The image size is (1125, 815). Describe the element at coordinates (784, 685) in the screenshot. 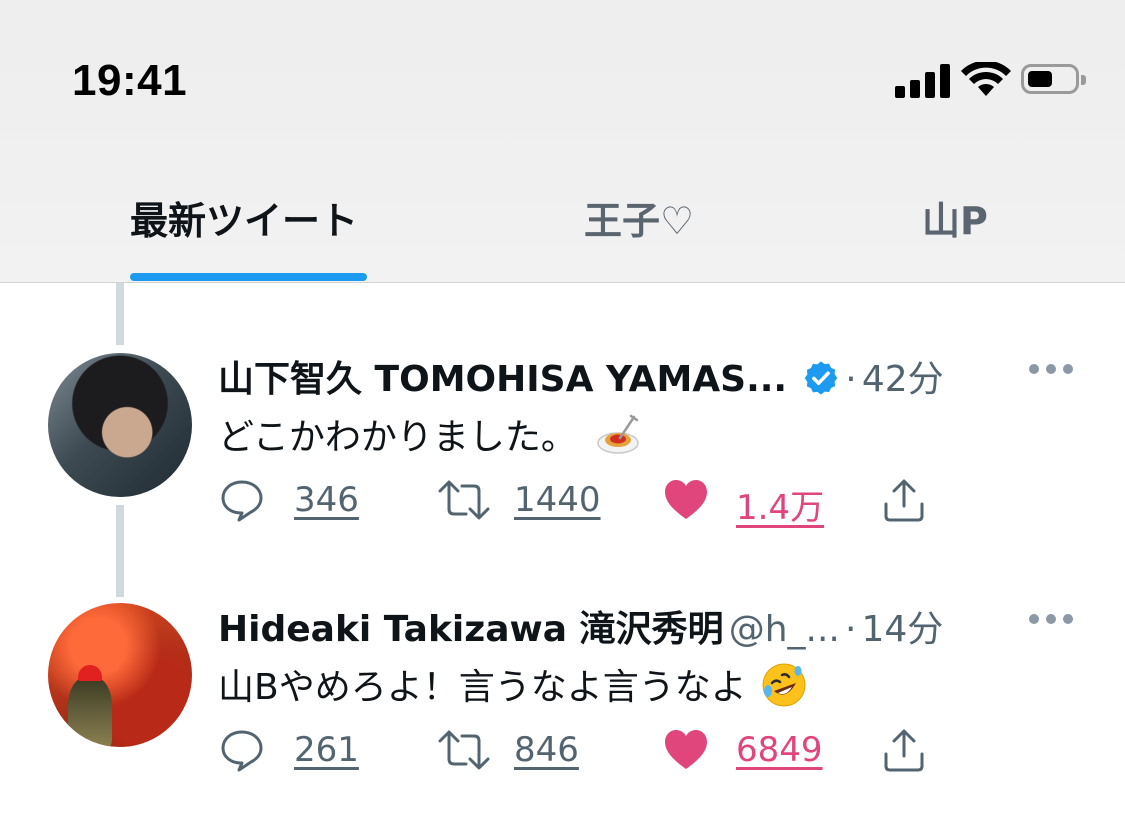

I see `rolling-on-floor-laughing-emoji` at that location.